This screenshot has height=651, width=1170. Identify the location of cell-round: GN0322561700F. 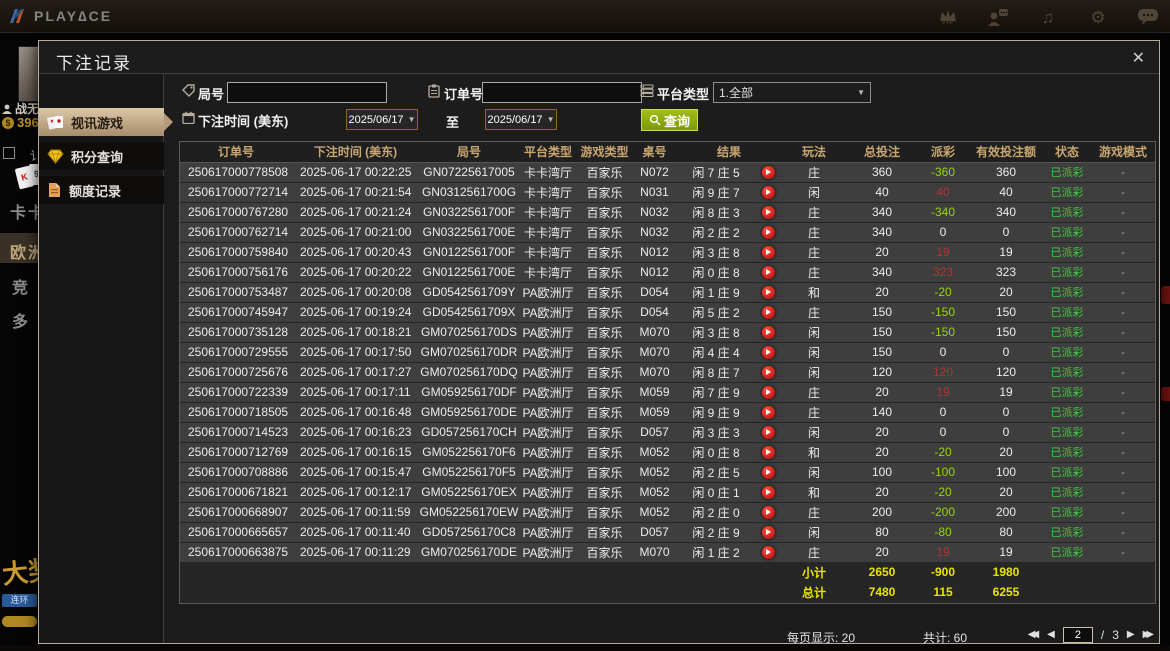
(469, 212).